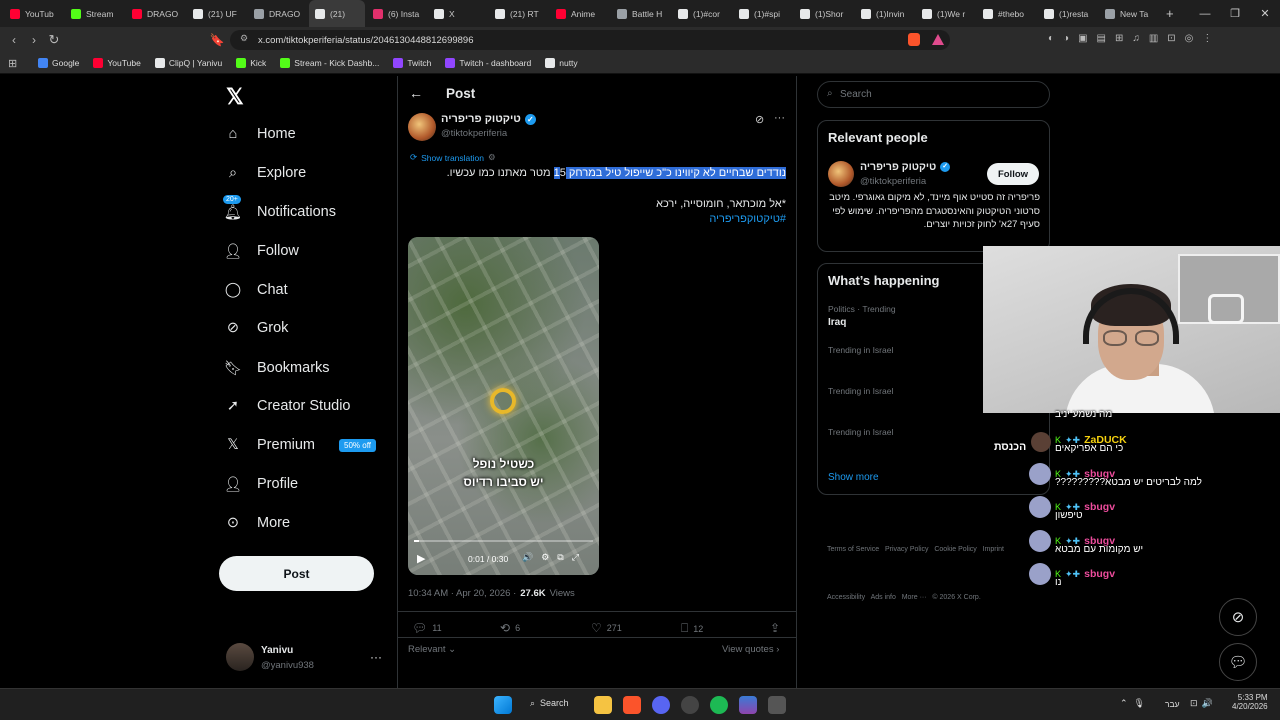  Describe the element at coordinates (603, 705) in the screenshot. I see `file-explorer-icon` at that location.